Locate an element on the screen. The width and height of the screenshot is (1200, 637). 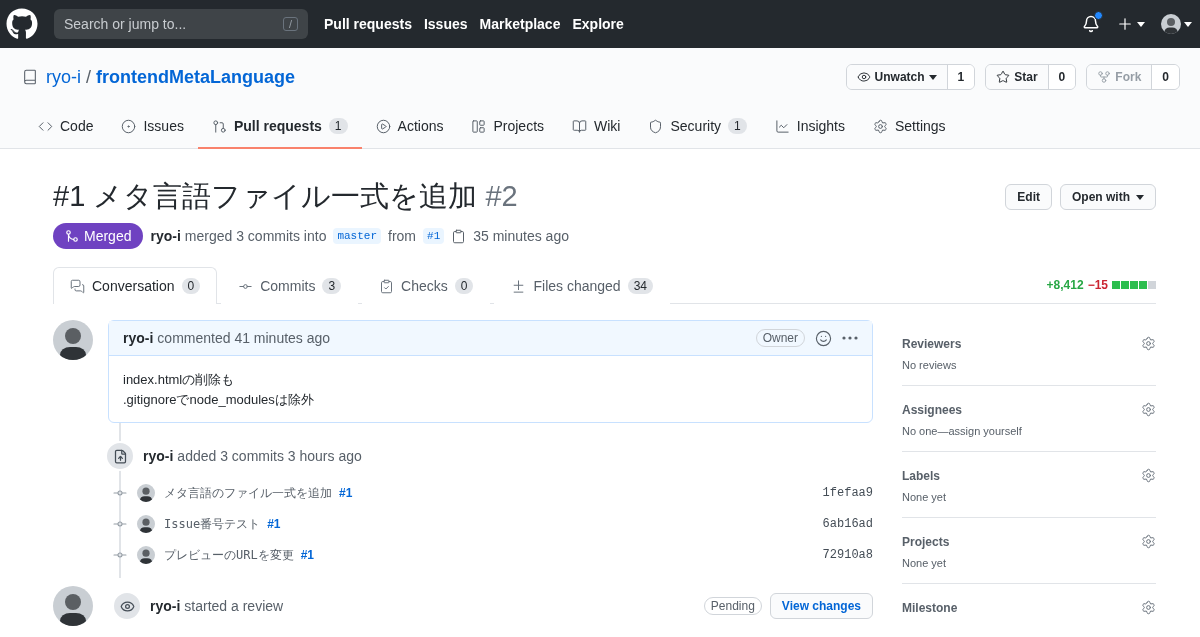
branch-label: #1 is located at coordinates (434, 236).